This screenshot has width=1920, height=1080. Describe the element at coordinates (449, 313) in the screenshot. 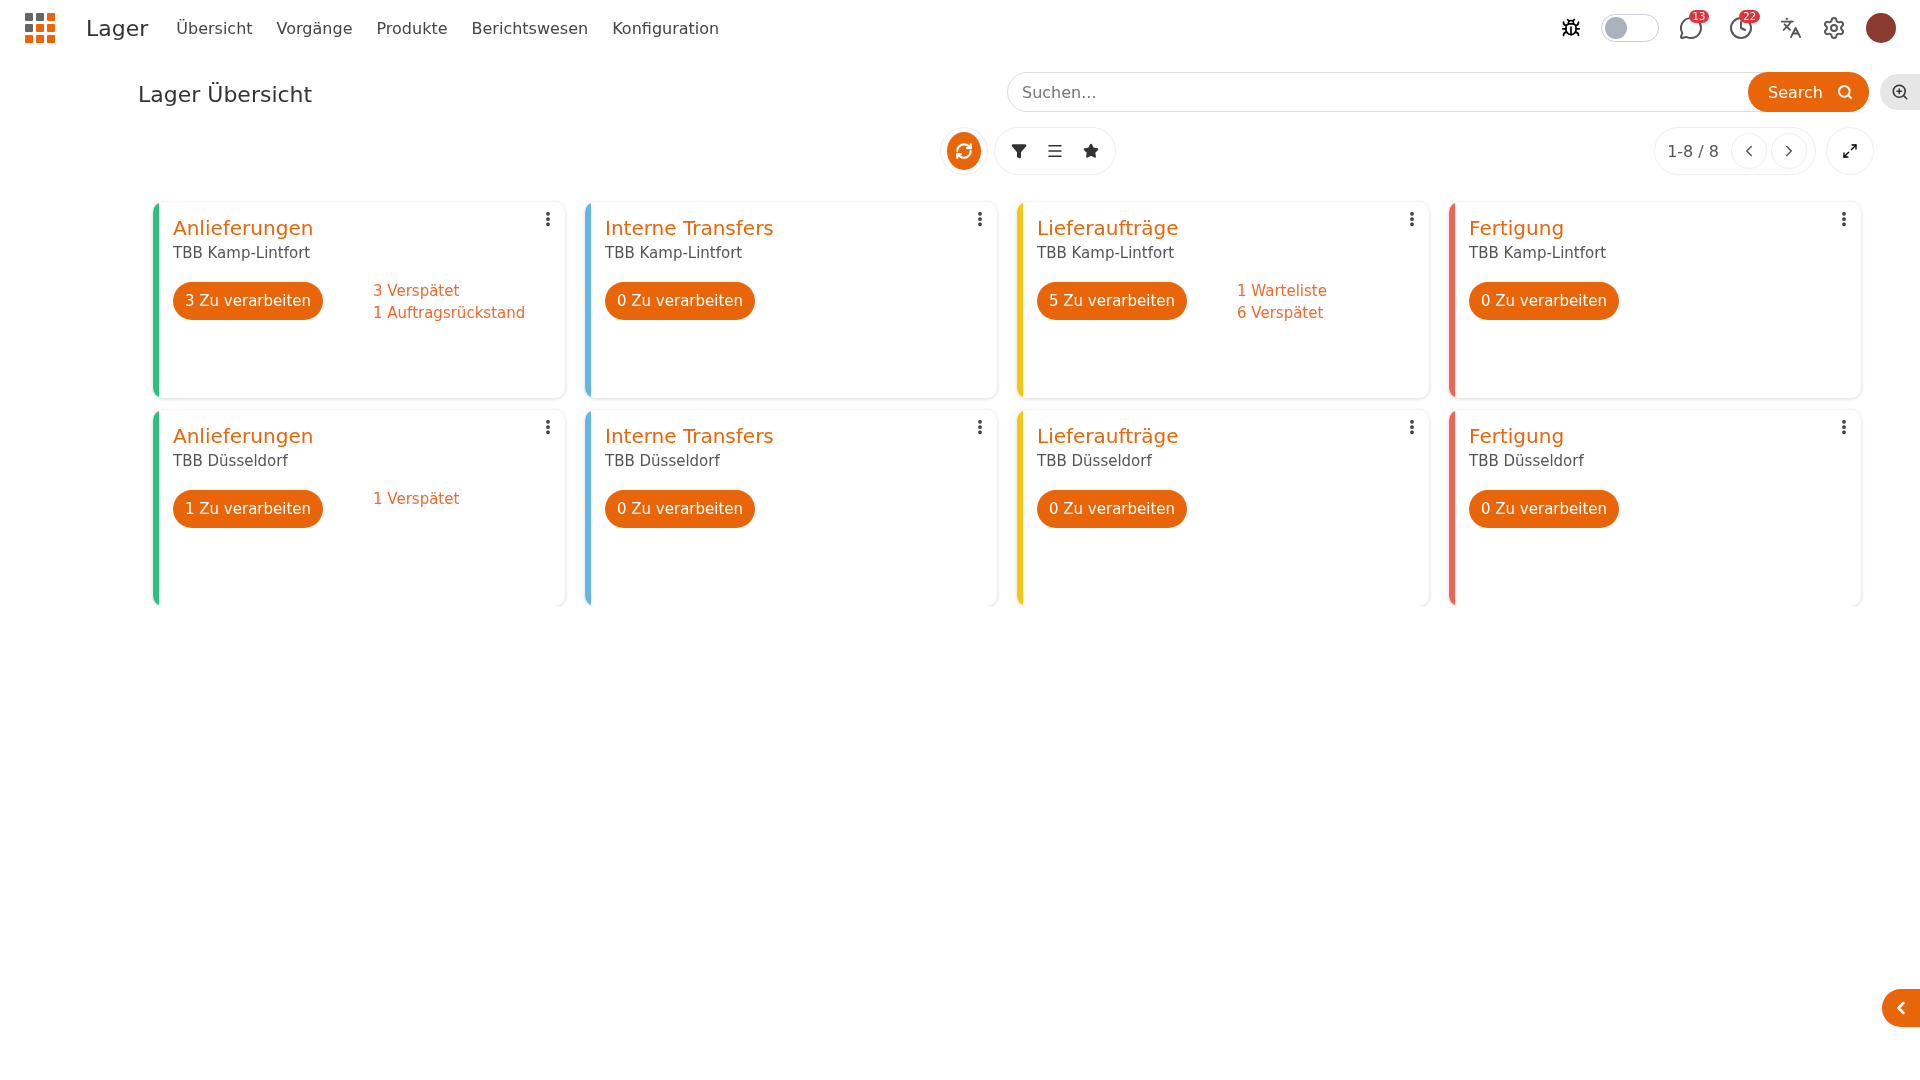

I see `status-link: 1 Auftragsrückstand` at that location.